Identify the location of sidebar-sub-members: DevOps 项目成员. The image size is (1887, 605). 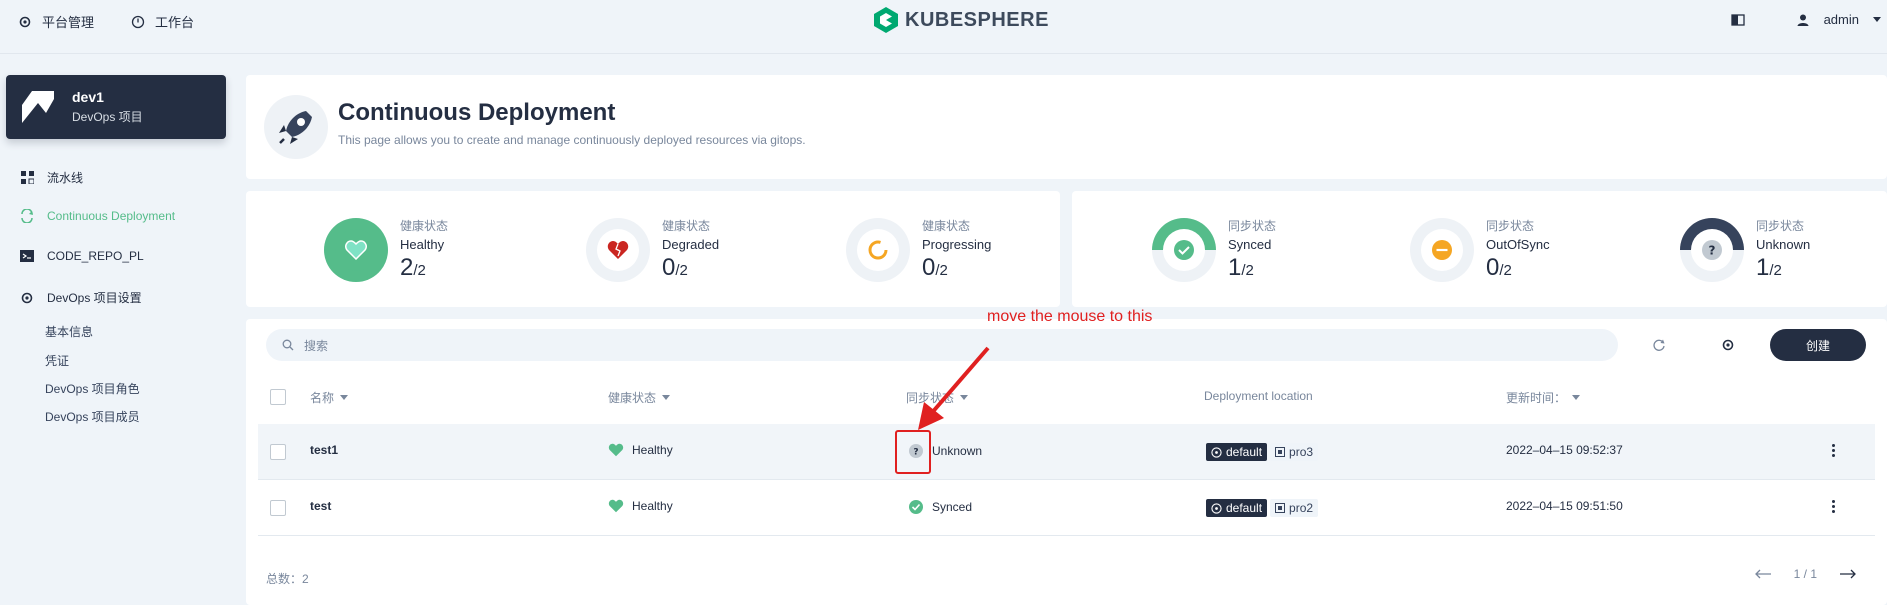
(92, 416).